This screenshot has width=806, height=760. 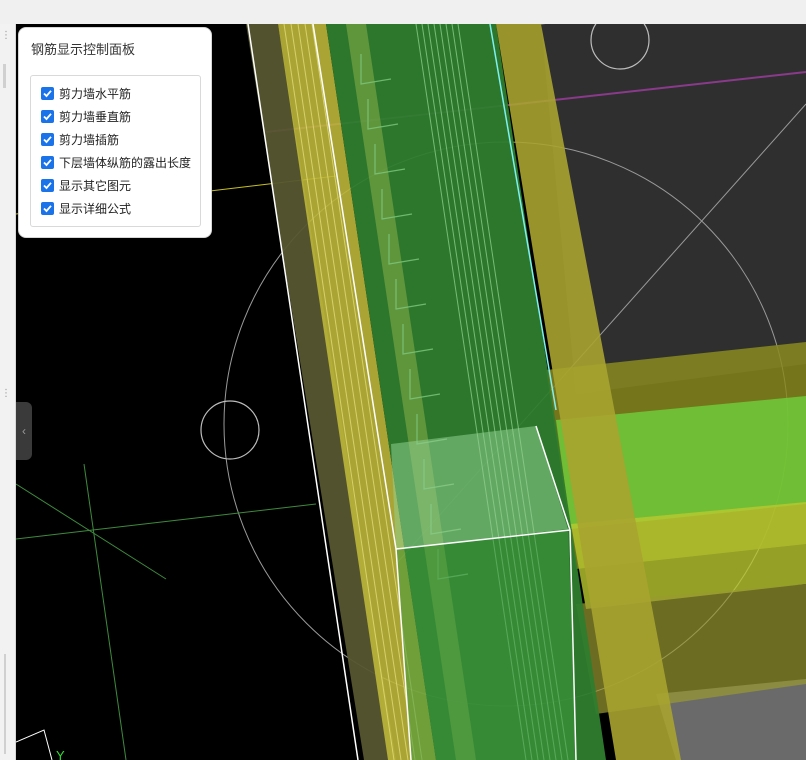 I want to click on sidebar-handle-icon-lower: ⋮, so click(x=6, y=396).